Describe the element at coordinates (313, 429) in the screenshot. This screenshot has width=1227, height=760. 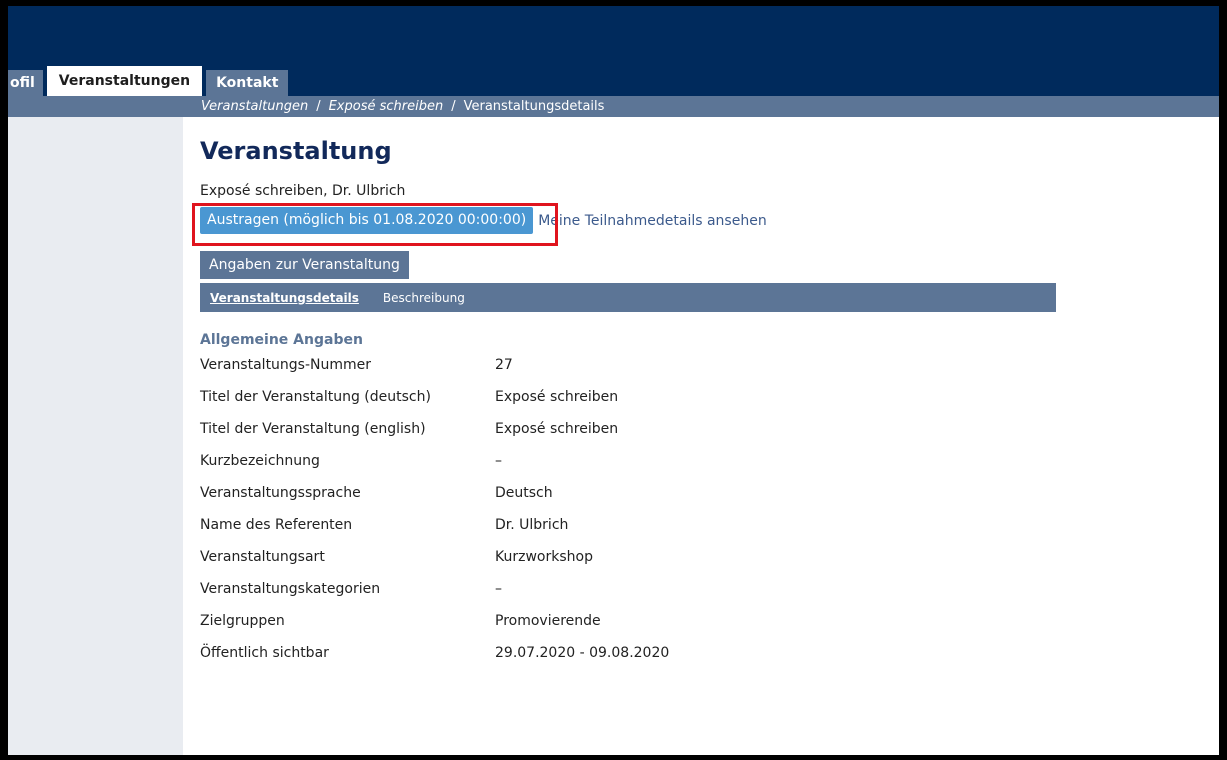
I see `detail-label: Titel der Veranstaltung (english)` at that location.